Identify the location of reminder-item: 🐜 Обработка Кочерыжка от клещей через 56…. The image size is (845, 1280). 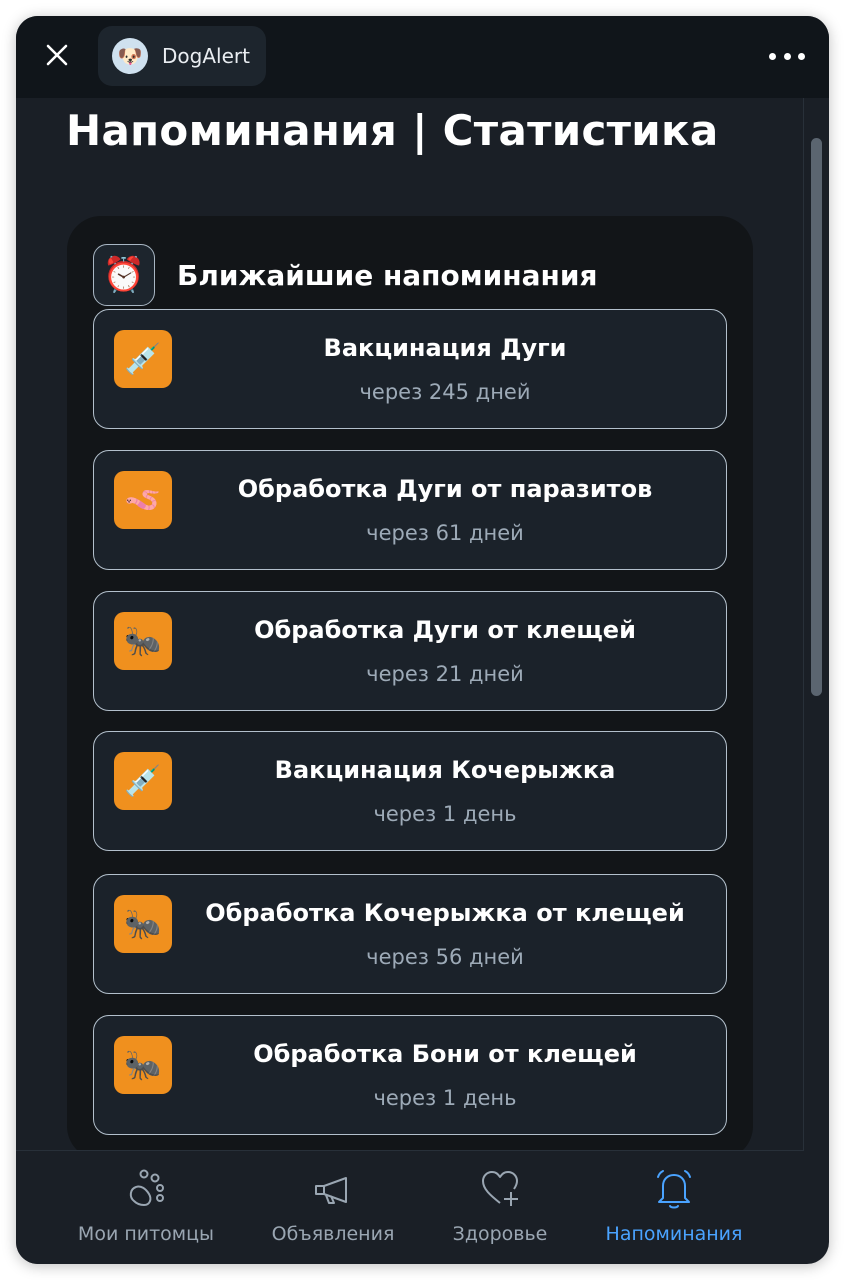
(410, 934).